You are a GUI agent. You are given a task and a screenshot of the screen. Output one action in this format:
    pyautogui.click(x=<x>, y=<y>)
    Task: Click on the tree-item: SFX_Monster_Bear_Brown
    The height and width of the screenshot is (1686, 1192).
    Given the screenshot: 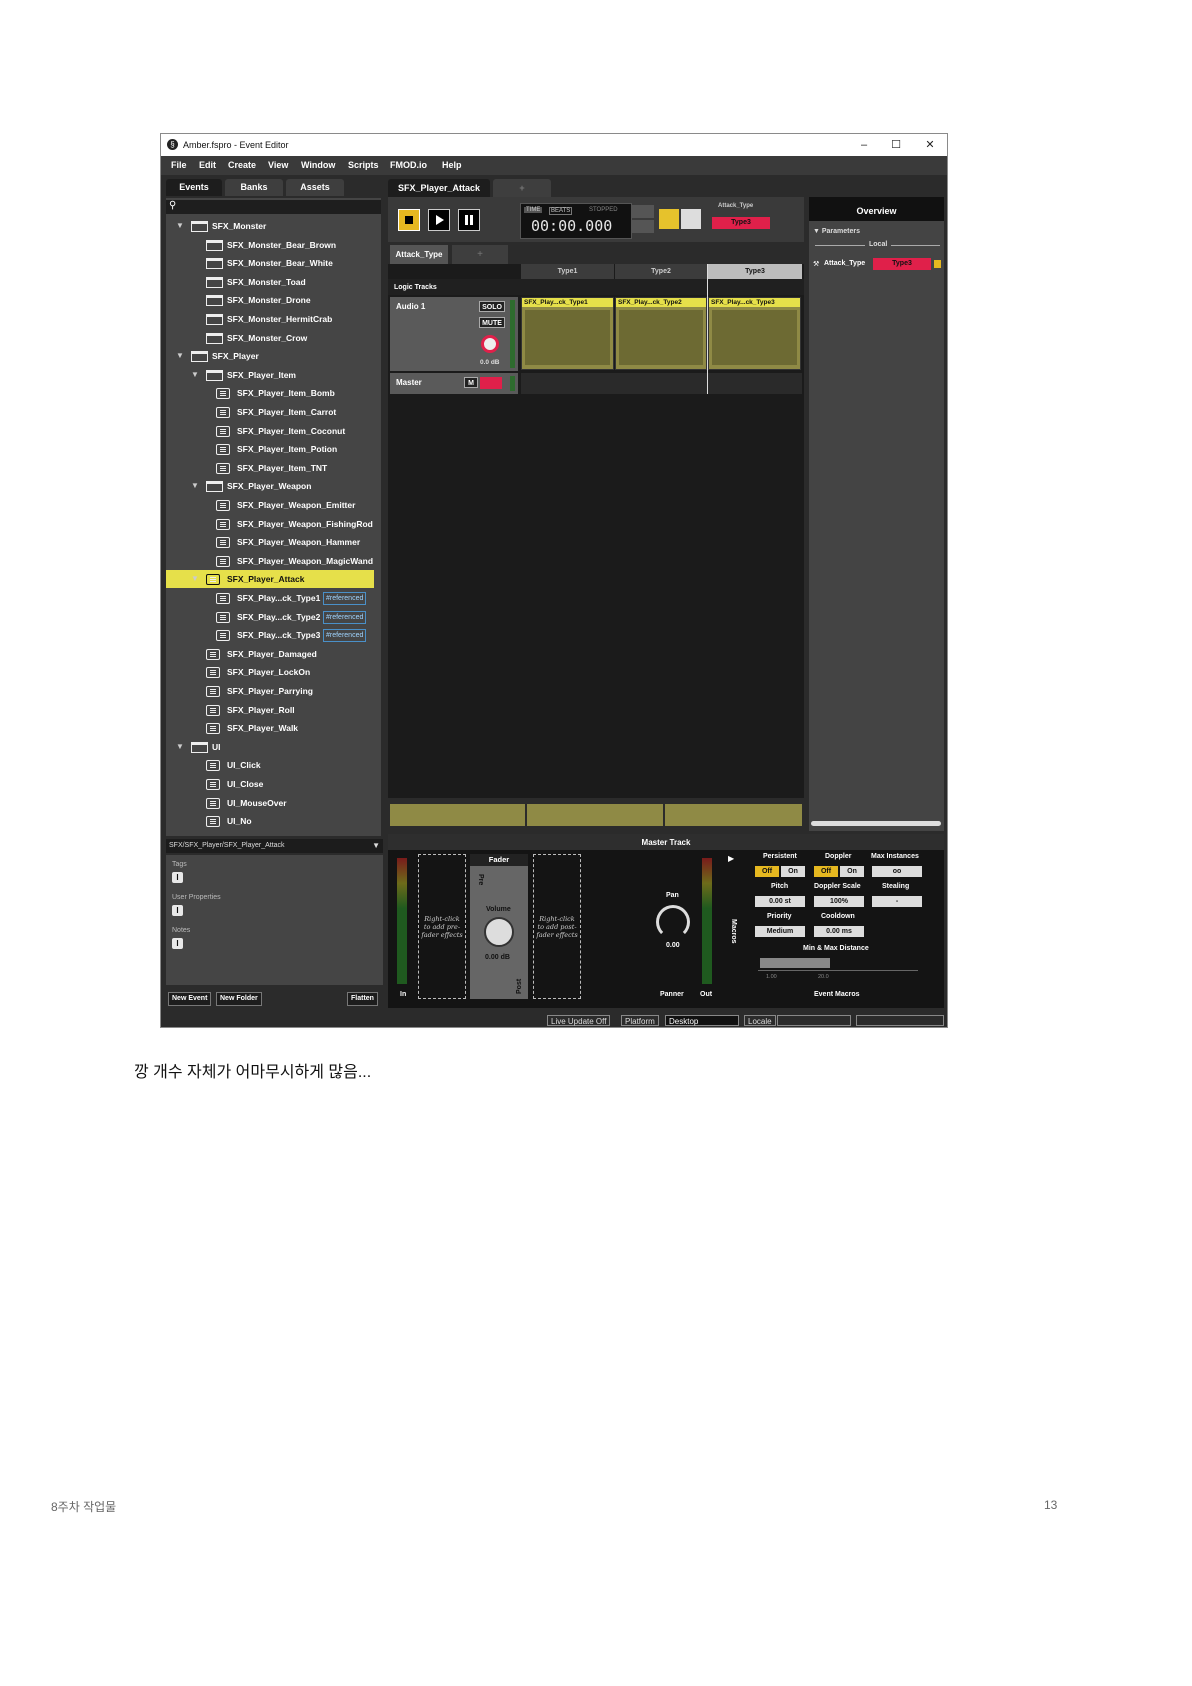 What is the action you would take?
    pyautogui.click(x=273, y=245)
    